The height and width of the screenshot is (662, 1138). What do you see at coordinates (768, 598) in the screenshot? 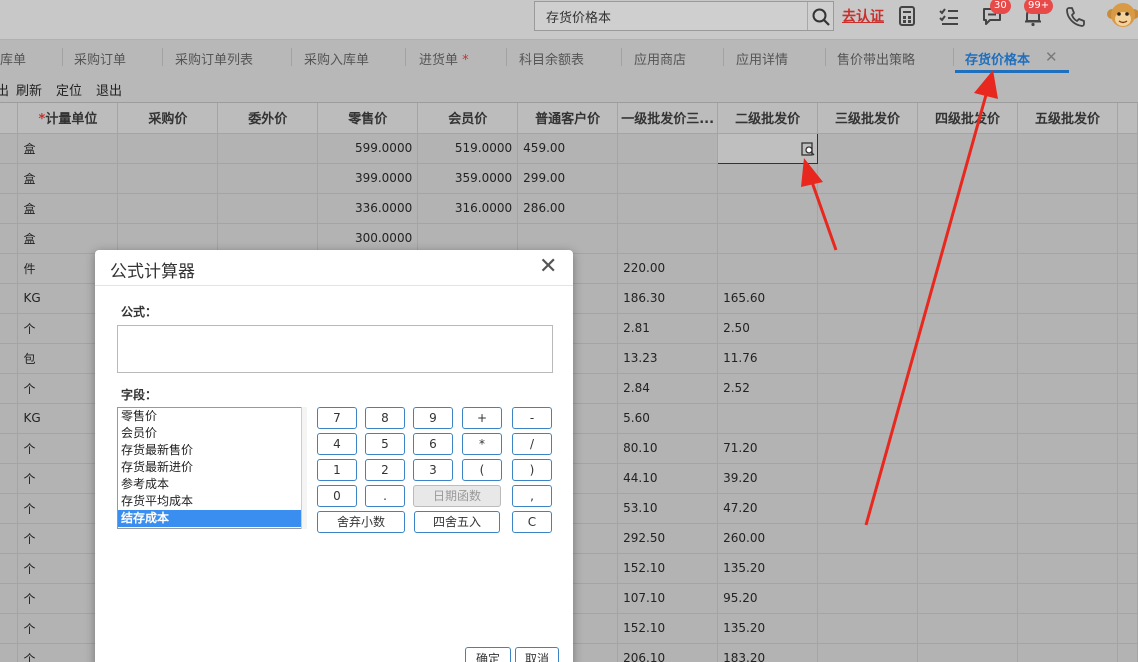
I see `cell-wholesale-price-2: 95.20` at bounding box center [768, 598].